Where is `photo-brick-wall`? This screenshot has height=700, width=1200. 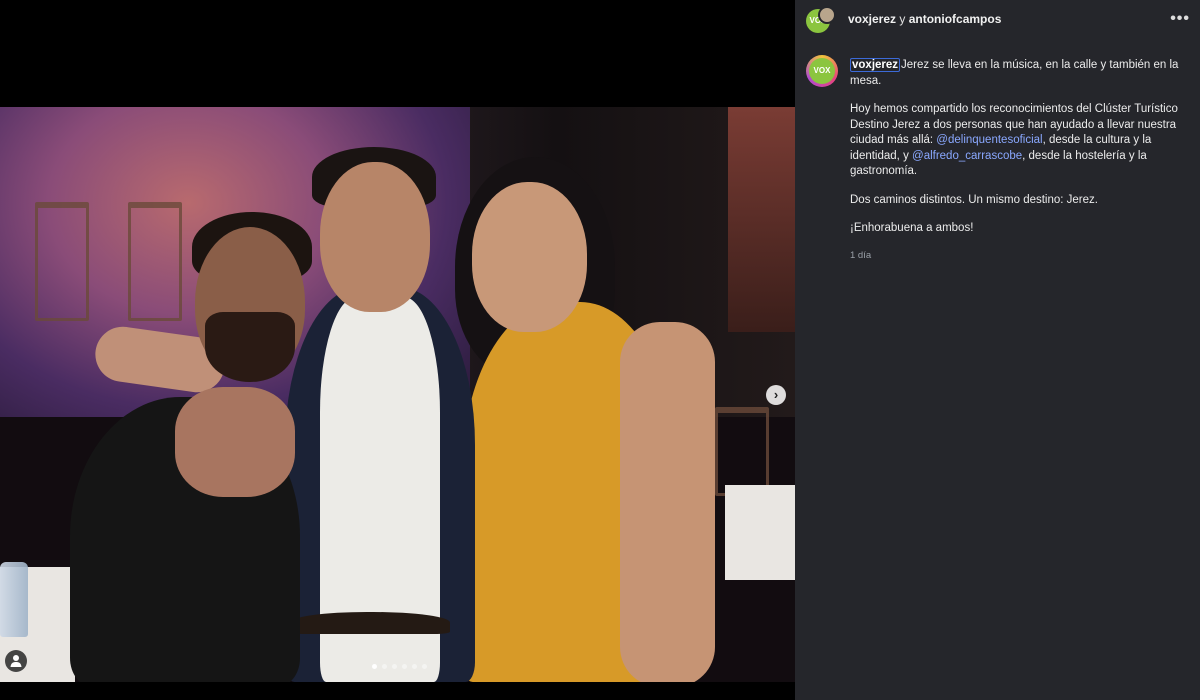 photo-brick-wall is located at coordinates (761, 219).